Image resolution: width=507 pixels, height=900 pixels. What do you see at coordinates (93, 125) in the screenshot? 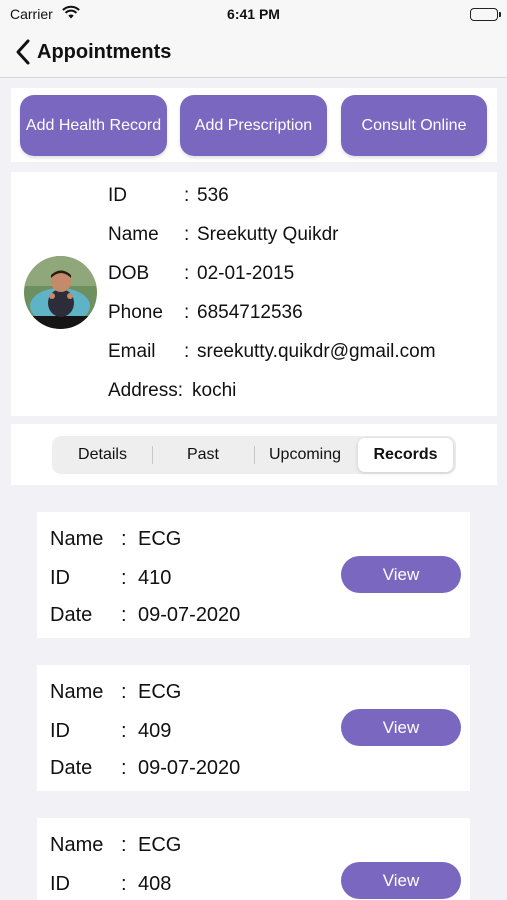
I see `add-health-record-button: Add Health Record` at bounding box center [93, 125].